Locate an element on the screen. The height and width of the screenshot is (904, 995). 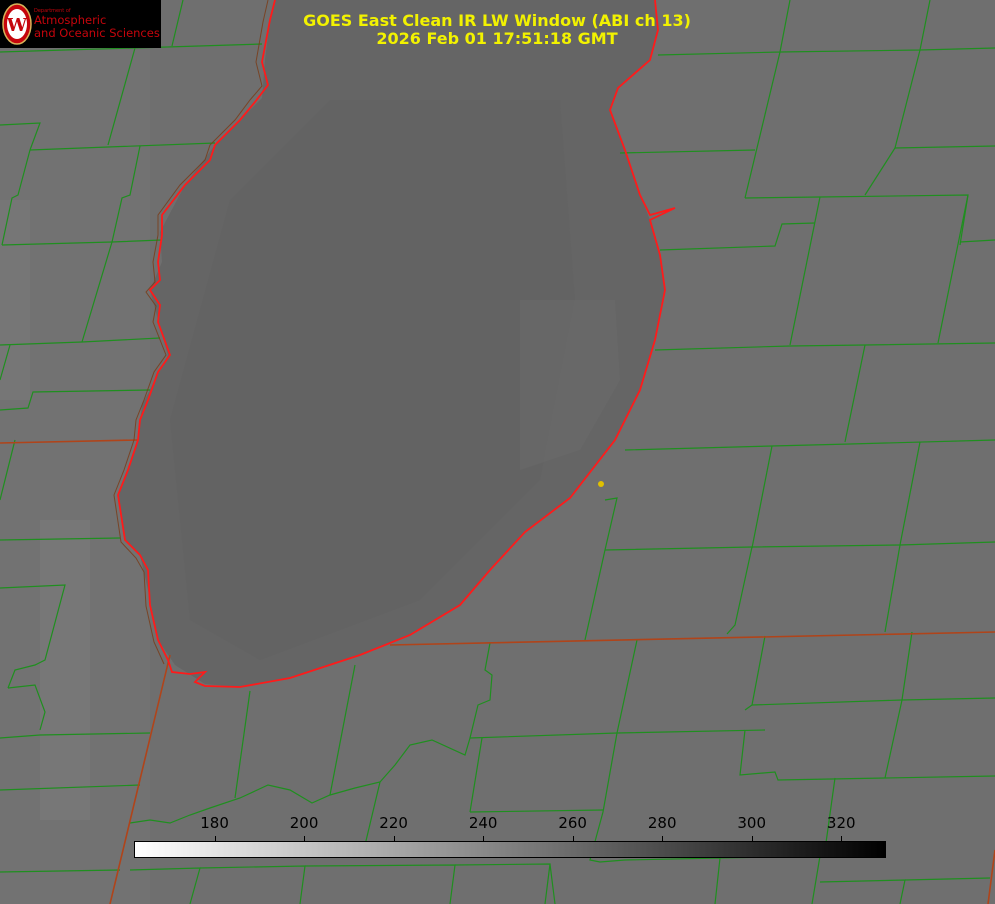
title-line-1: GOES East Clean IR LW Window (ABI ch 13) is located at coordinates (497, 20).